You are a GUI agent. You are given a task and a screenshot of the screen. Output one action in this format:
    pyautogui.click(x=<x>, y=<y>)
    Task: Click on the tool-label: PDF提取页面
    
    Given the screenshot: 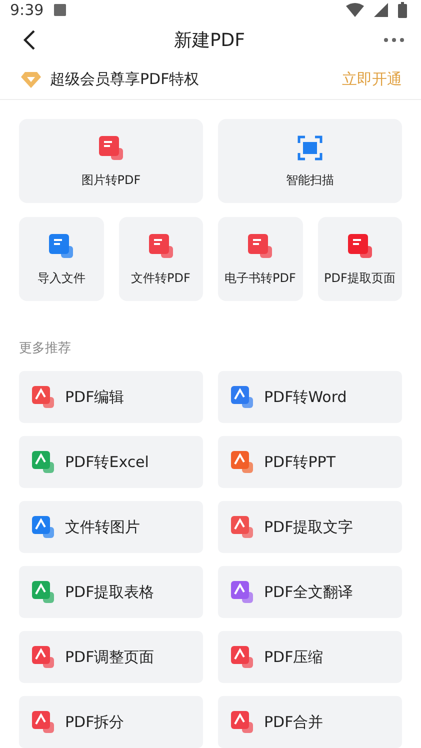 What is the action you would take?
    pyautogui.click(x=360, y=278)
    